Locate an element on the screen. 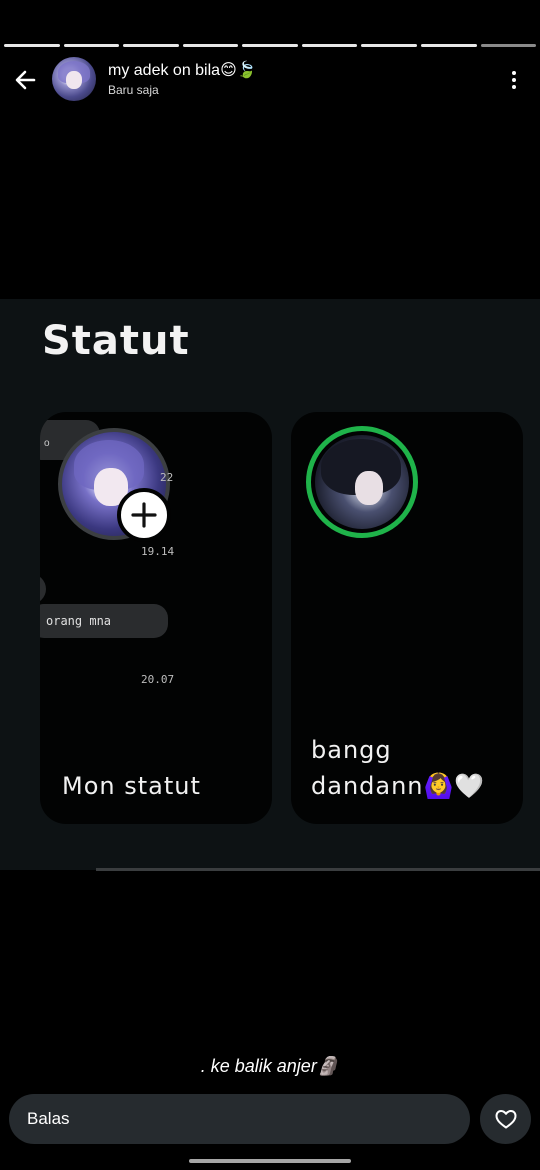  story-progress-bar is located at coordinates (270, 45).